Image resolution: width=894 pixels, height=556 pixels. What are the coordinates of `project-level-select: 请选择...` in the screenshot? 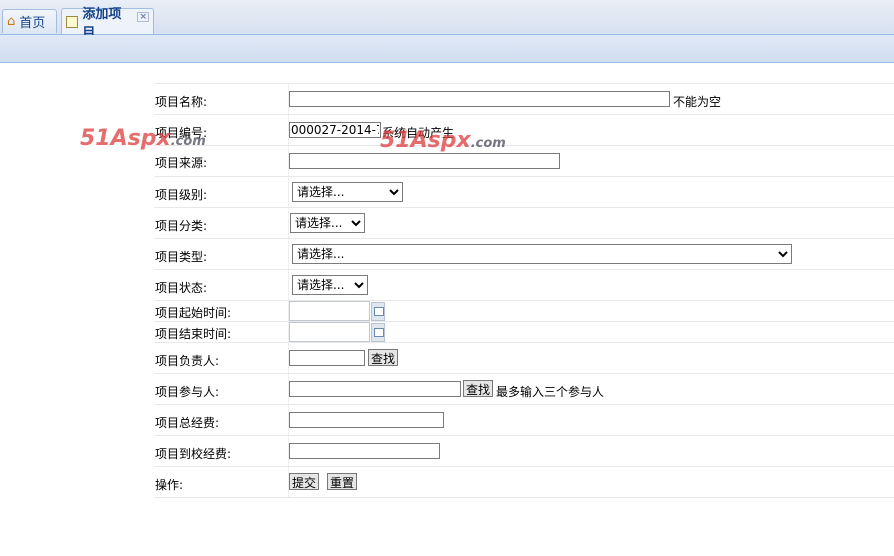 It's located at (347, 192).